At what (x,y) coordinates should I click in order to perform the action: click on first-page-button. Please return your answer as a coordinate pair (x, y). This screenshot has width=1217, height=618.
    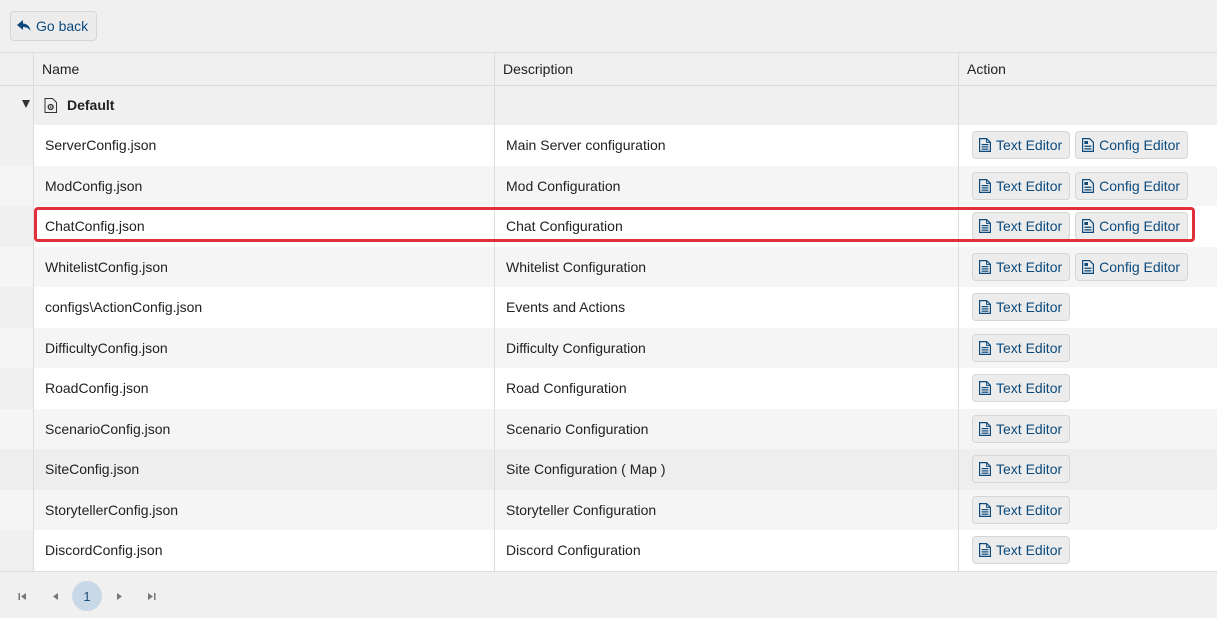
    Looking at the image, I should click on (22, 596).